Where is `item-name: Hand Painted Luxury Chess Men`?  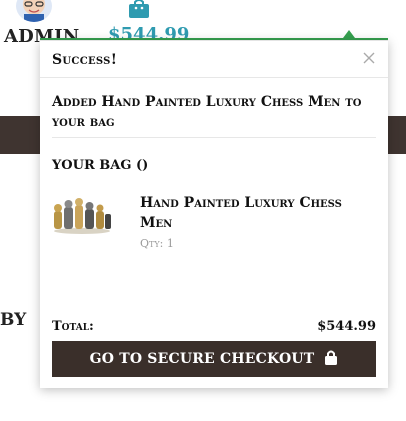 item-name: Hand Painted Luxury Chess Men is located at coordinates (252, 213).